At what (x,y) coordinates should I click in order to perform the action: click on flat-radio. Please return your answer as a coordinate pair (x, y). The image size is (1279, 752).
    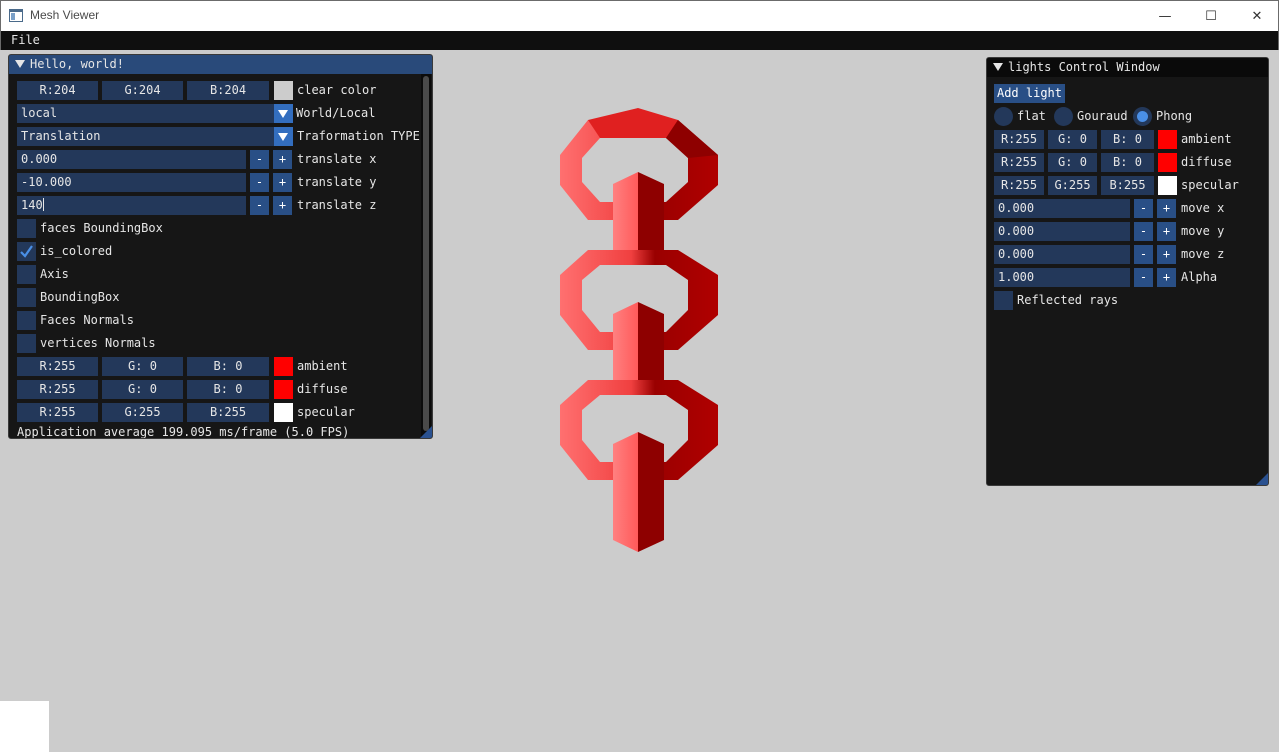
    Looking at the image, I should click on (1003, 116).